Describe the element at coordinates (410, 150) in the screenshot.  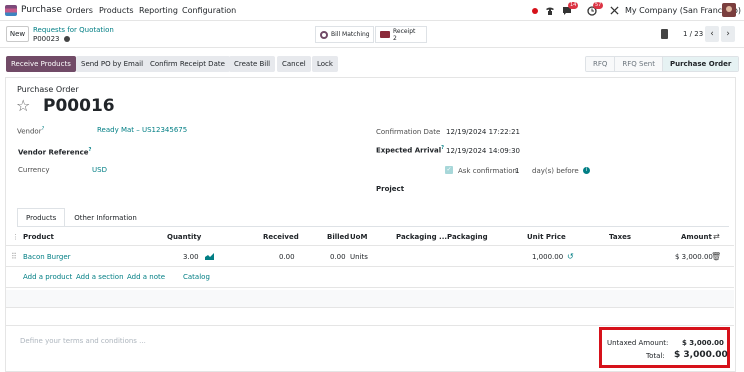
I see `expected-arrival-label: Expected Arrival?` at that location.